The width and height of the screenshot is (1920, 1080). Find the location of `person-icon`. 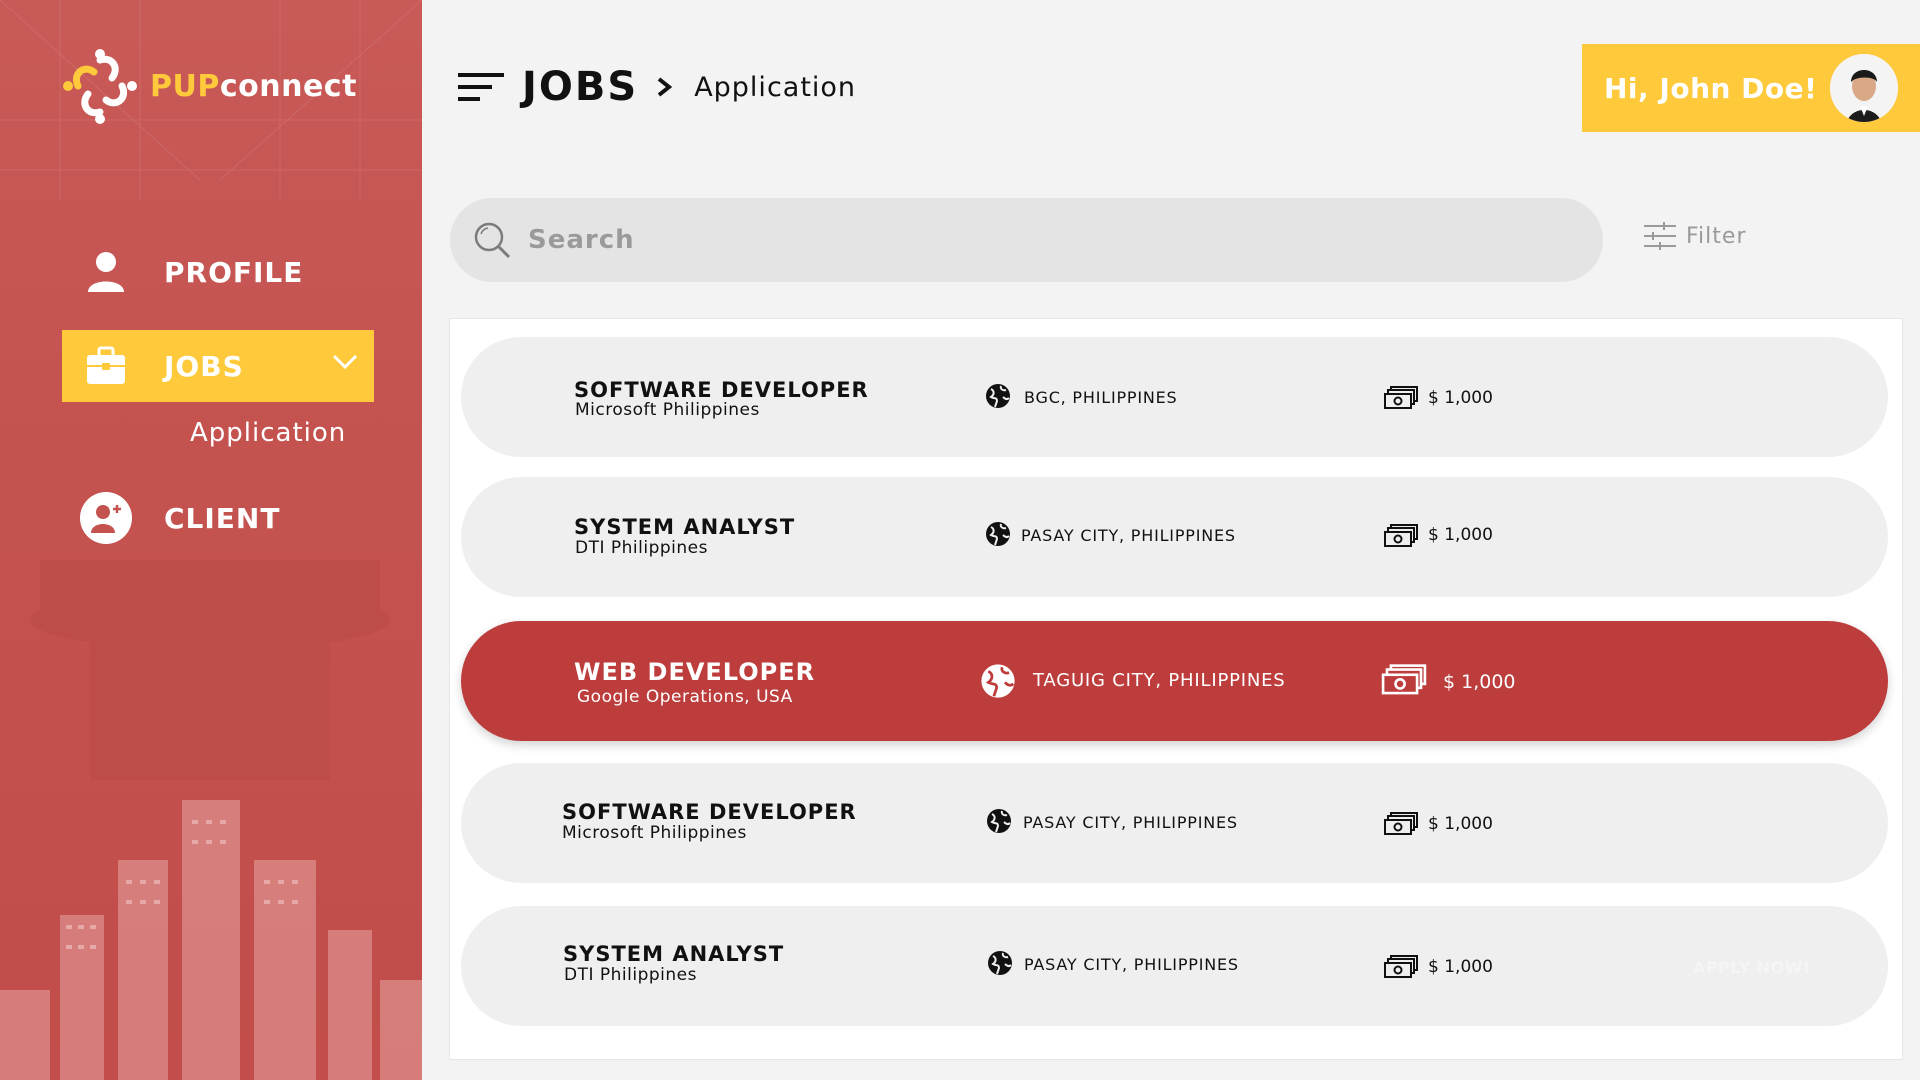

person-icon is located at coordinates (106, 272).